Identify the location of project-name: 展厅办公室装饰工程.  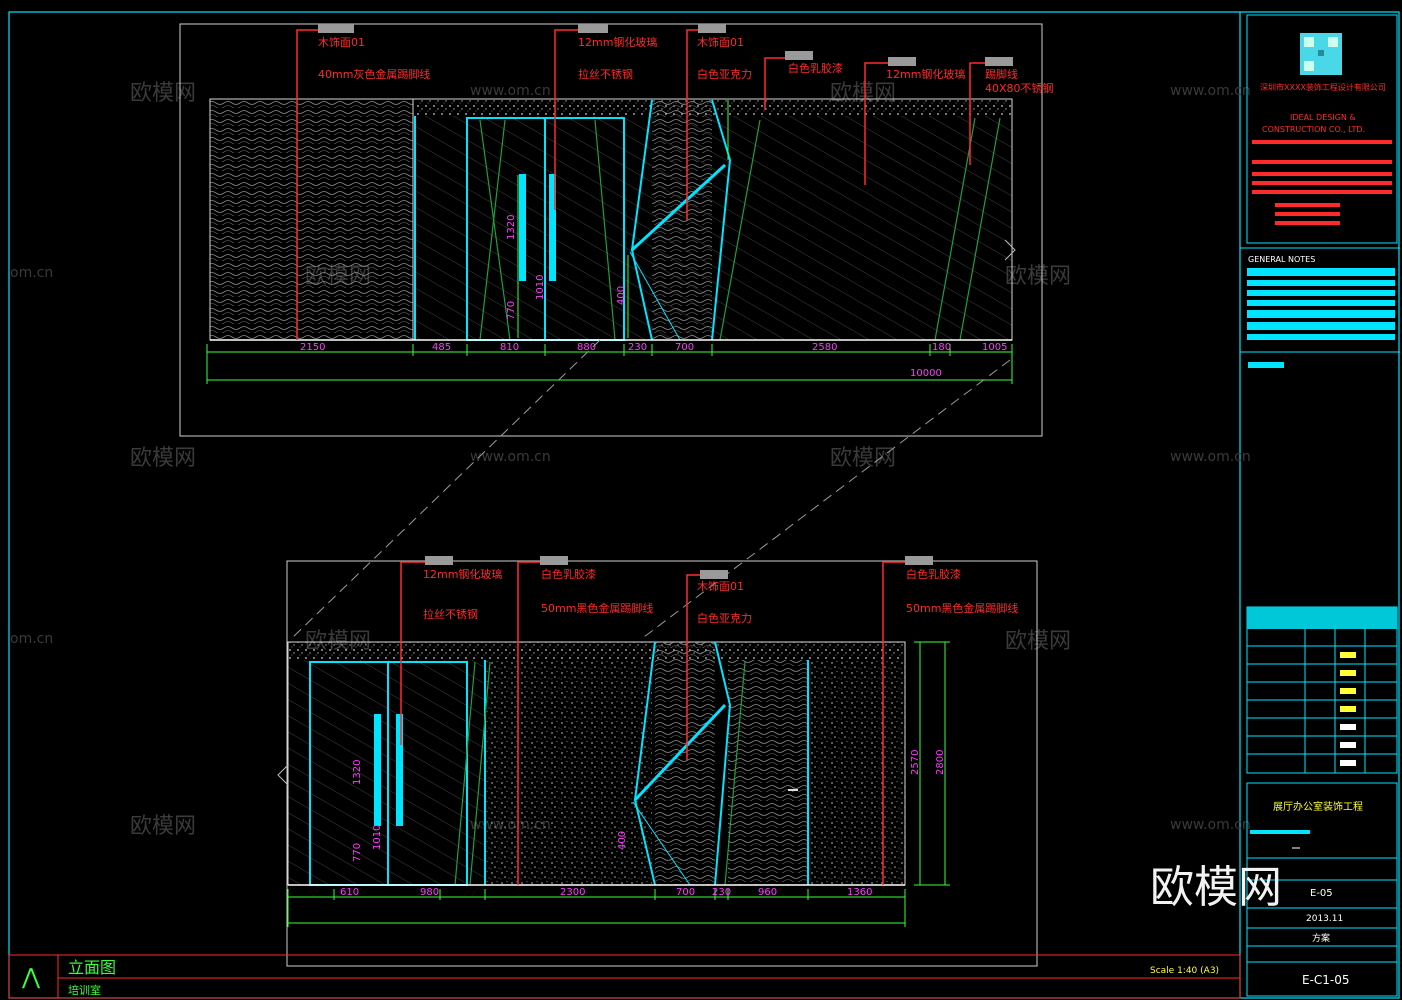
(1318, 806).